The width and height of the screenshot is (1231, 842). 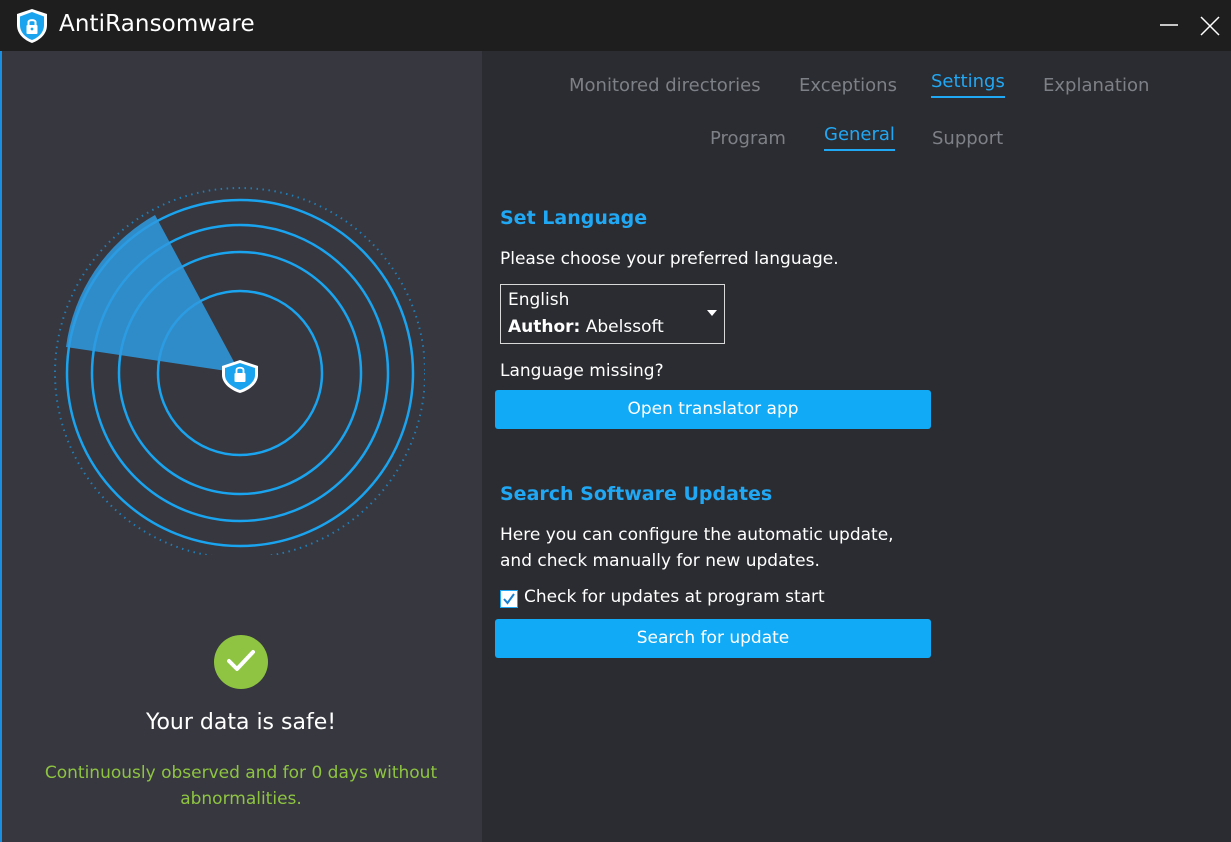 What do you see at coordinates (636, 494) in the screenshot?
I see `updates-heading: Search Software Updates` at bounding box center [636, 494].